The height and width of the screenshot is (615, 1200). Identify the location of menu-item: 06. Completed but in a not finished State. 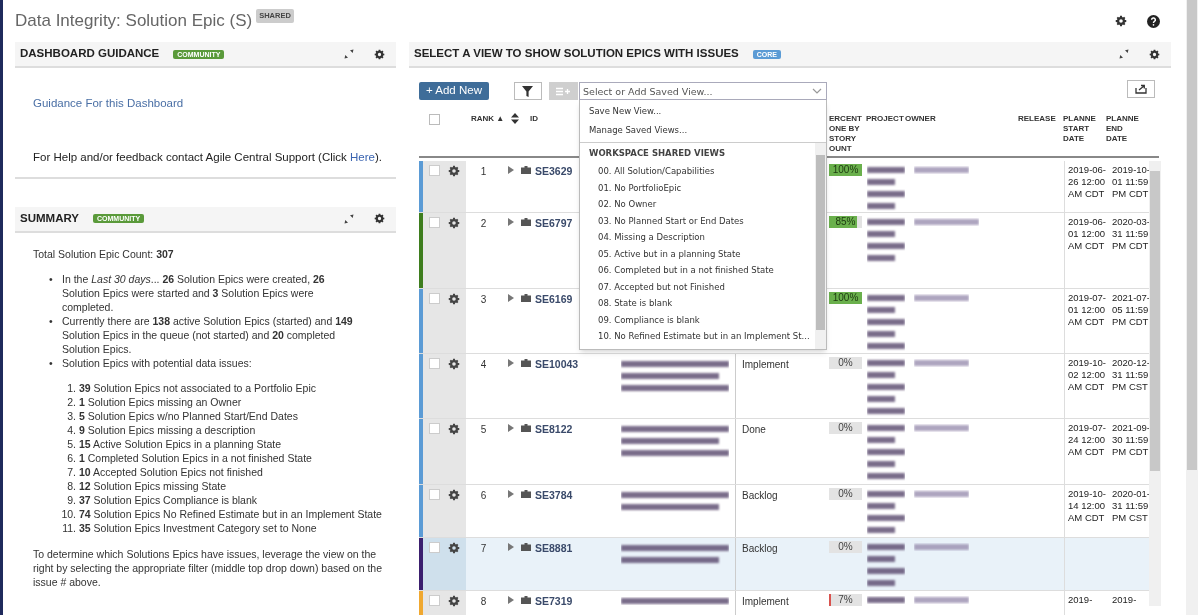
(697, 270).